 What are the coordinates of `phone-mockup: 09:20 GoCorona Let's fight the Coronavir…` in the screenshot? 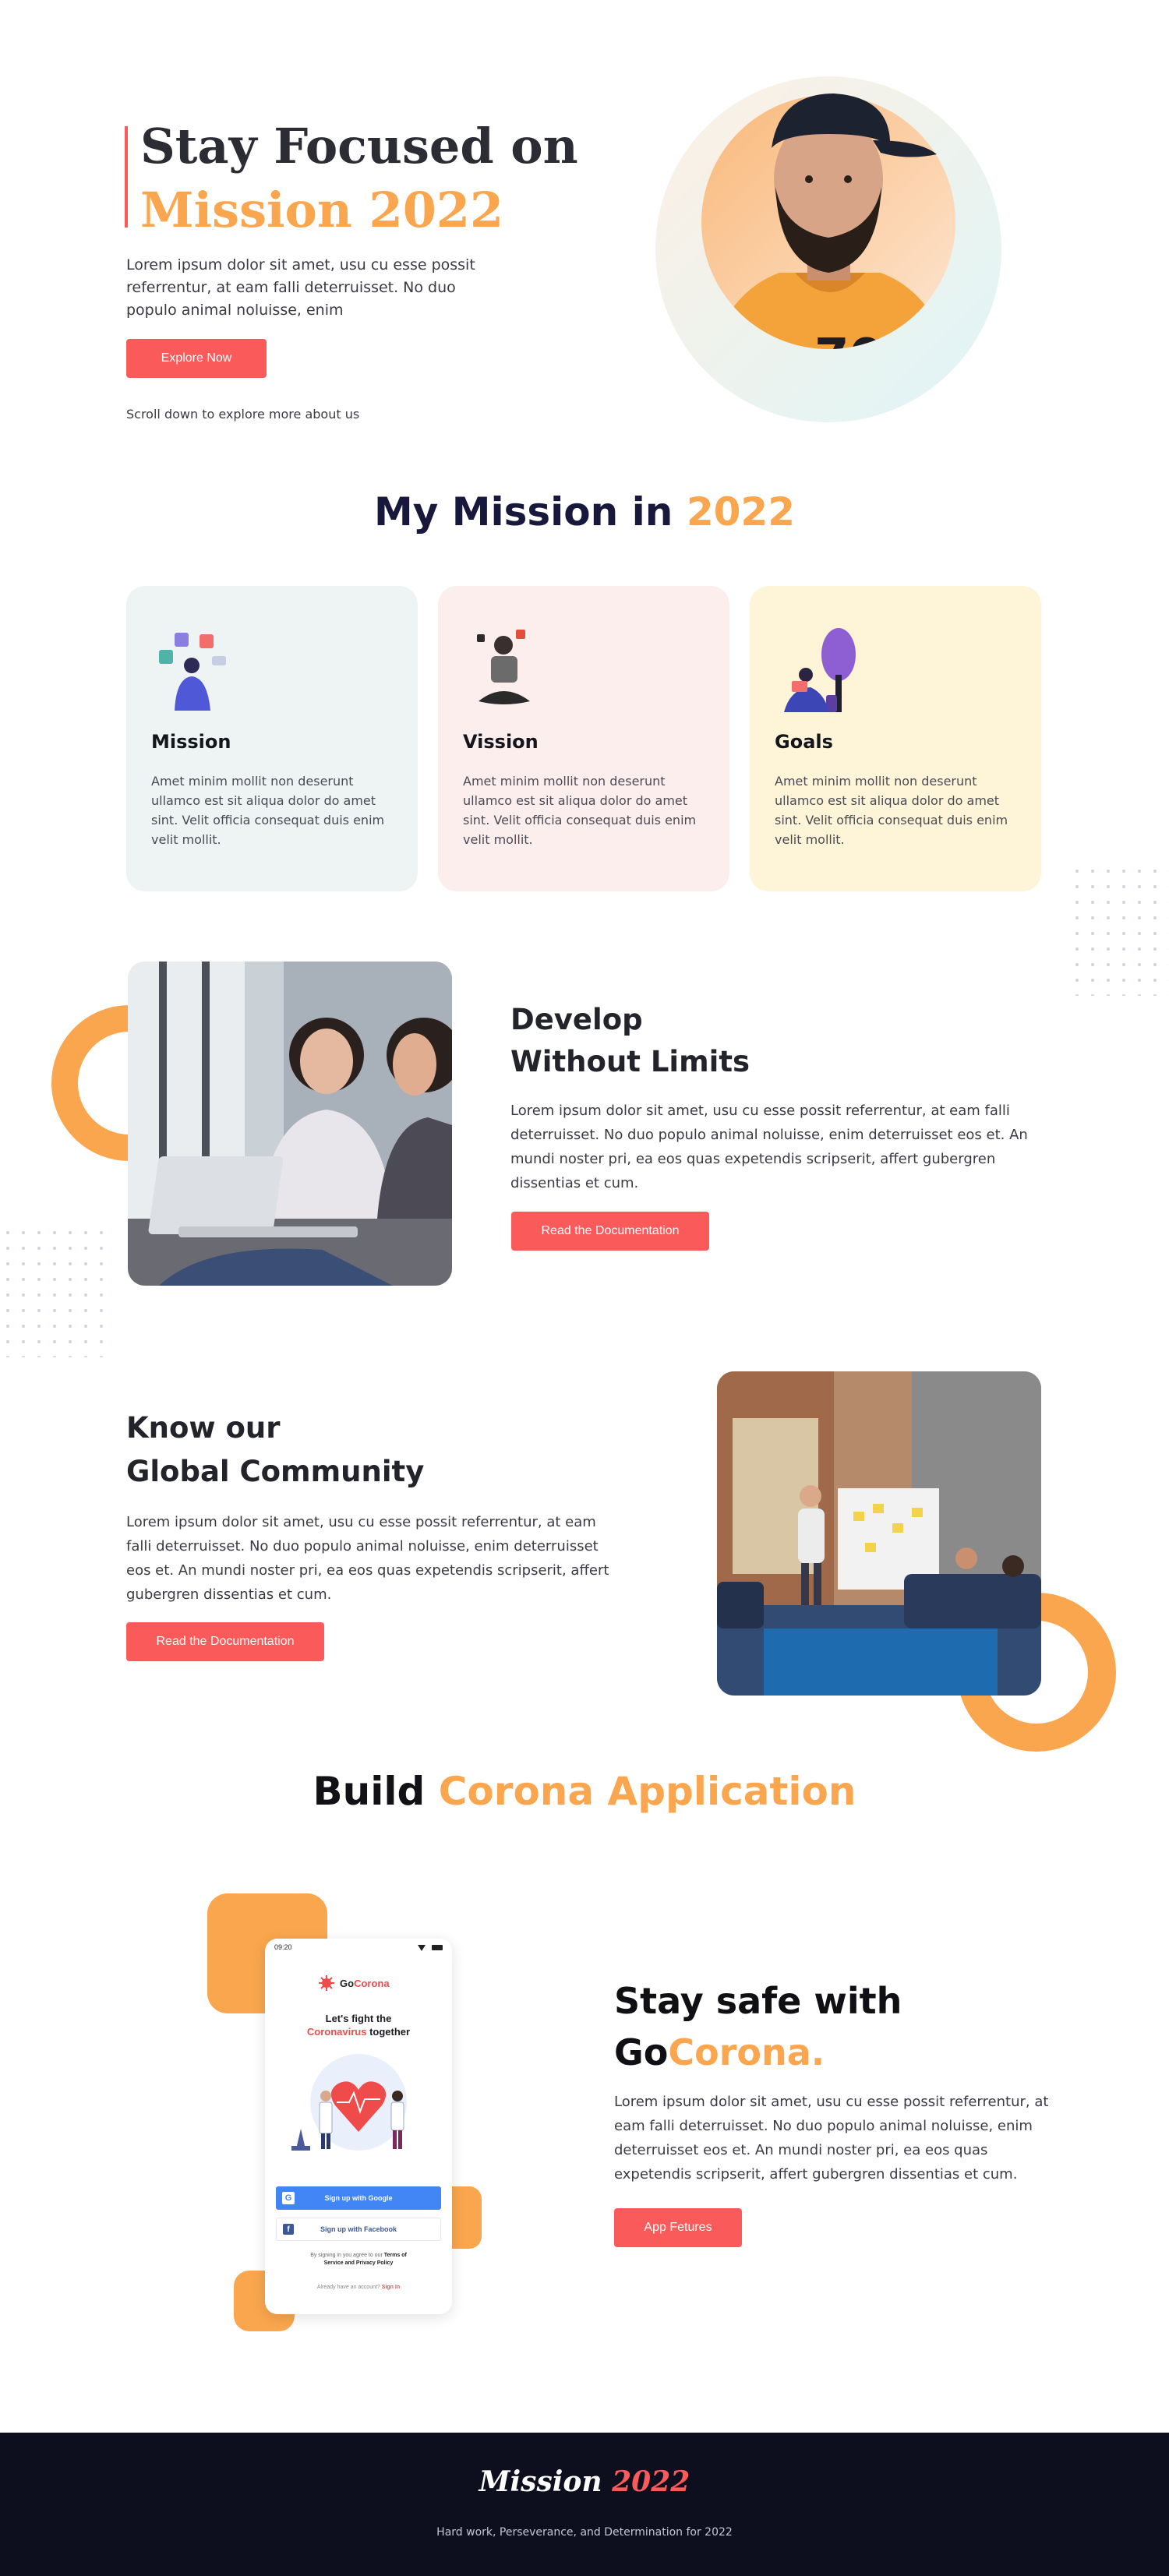 It's located at (358, 2126).